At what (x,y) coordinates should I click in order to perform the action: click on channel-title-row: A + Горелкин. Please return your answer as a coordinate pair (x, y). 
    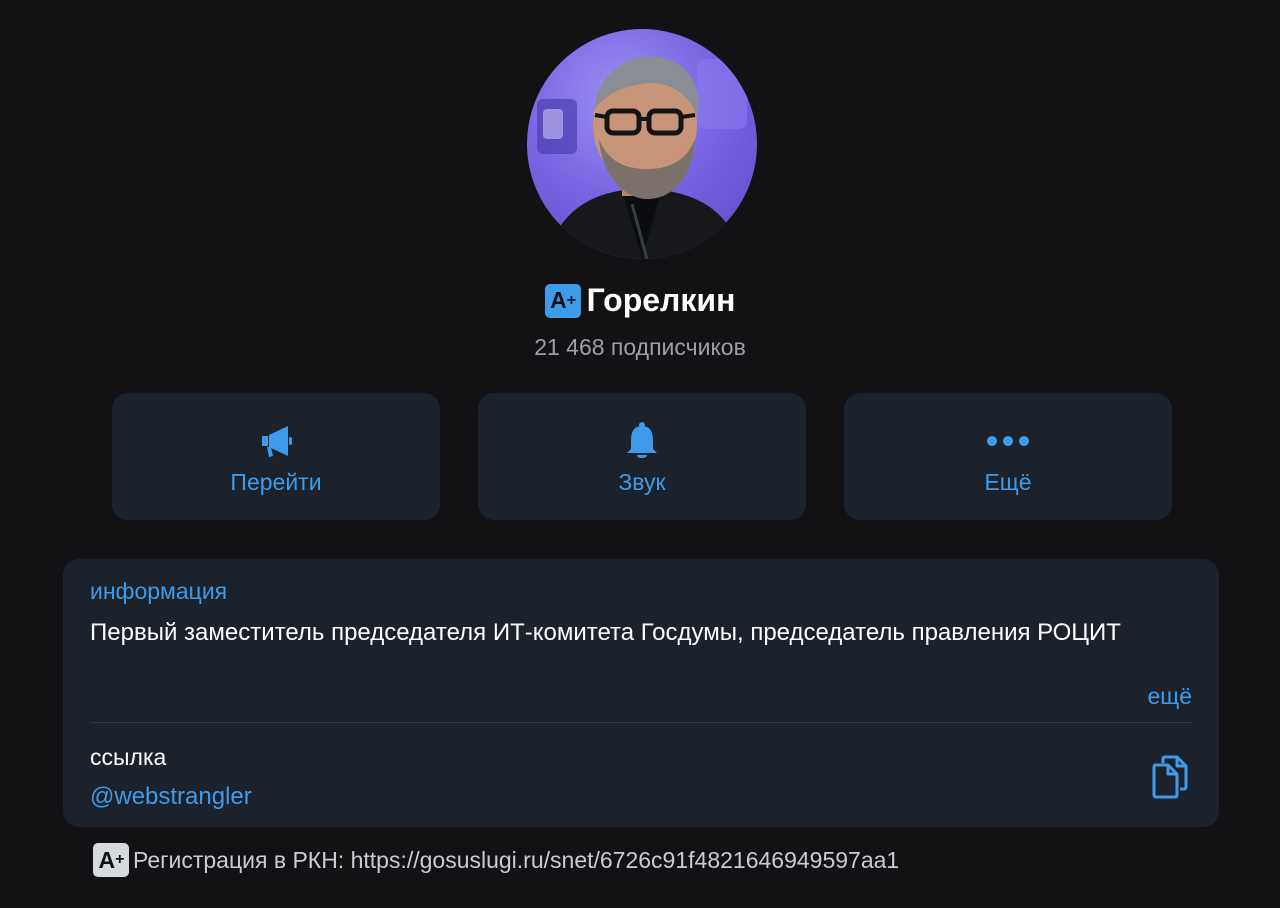
    Looking at the image, I should click on (640, 300).